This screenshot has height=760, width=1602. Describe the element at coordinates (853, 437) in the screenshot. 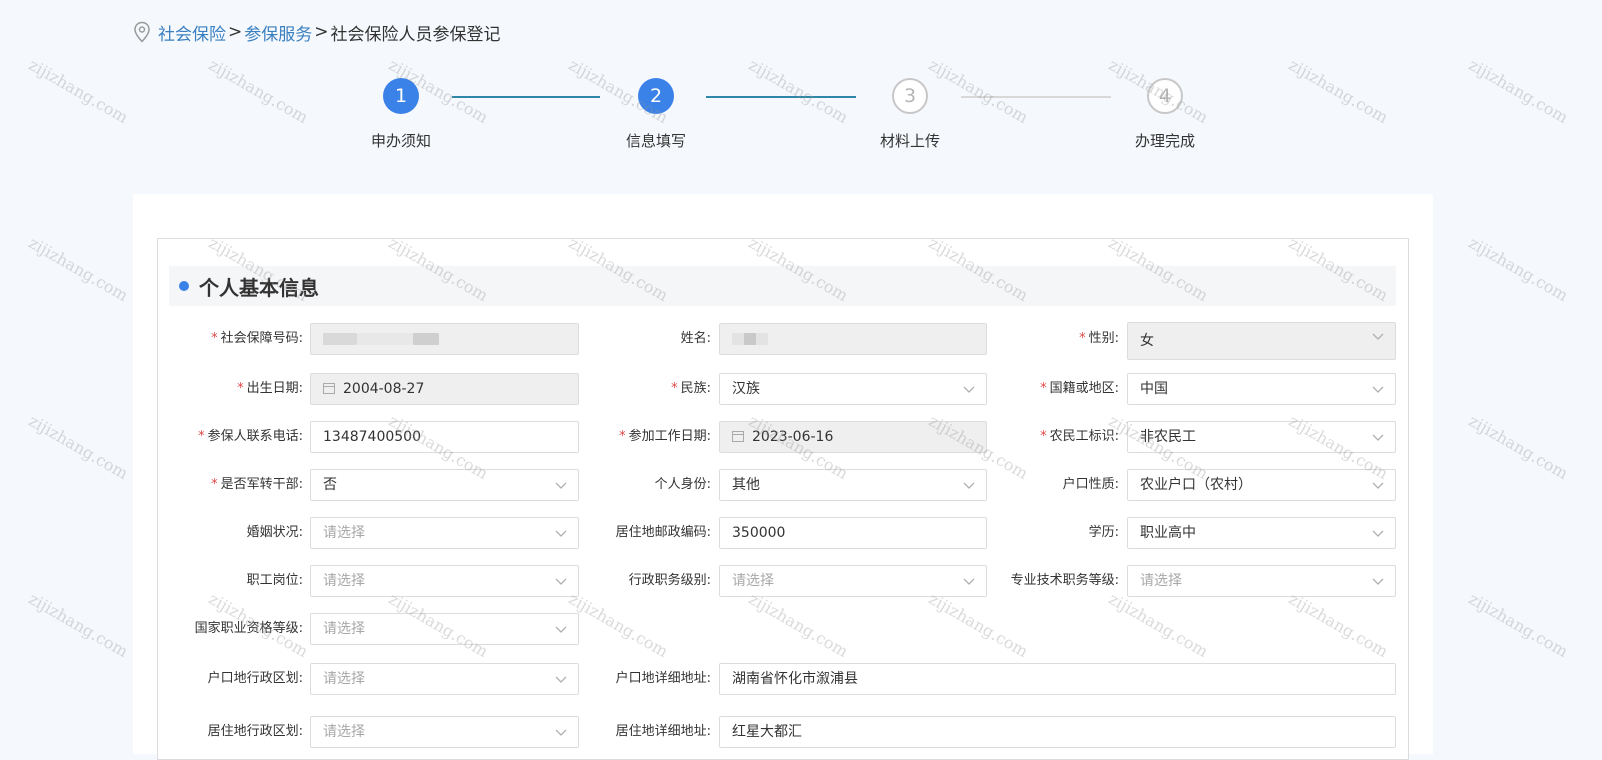

I see `work-date-input: 2023-06-16` at that location.